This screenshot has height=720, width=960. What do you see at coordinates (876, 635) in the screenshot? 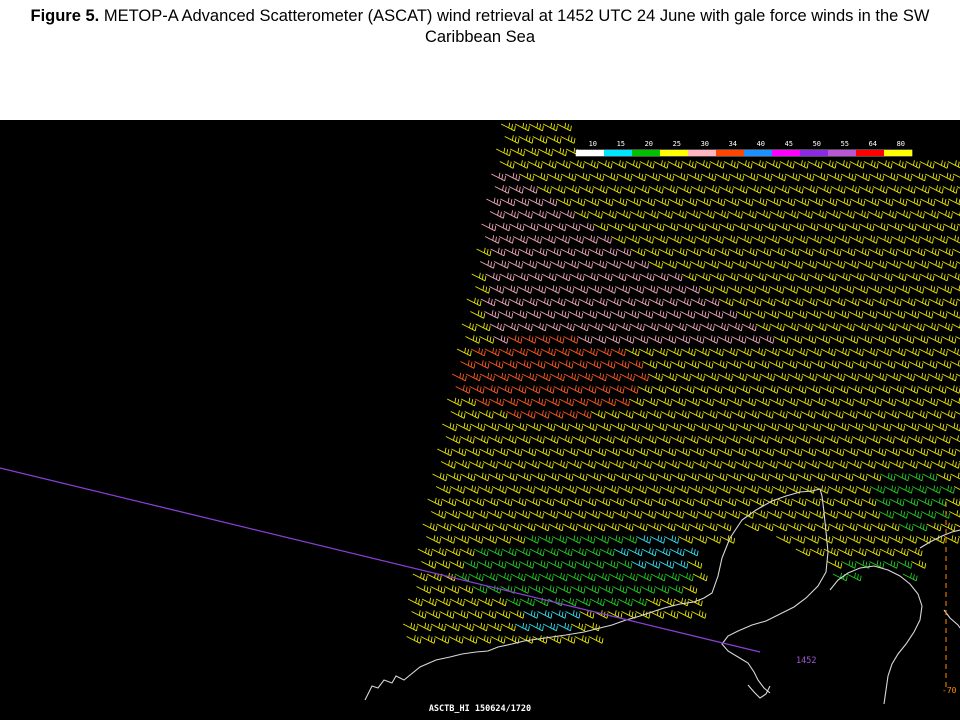
I see `coastline-east` at bounding box center [876, 635].